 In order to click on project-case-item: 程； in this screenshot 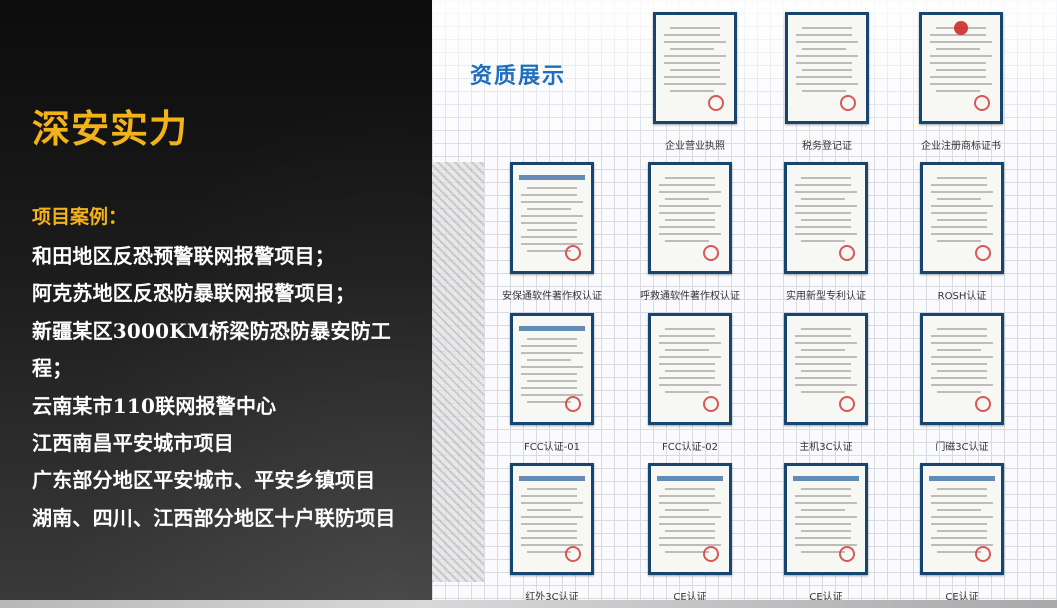, I will do `click(52, 368)`.